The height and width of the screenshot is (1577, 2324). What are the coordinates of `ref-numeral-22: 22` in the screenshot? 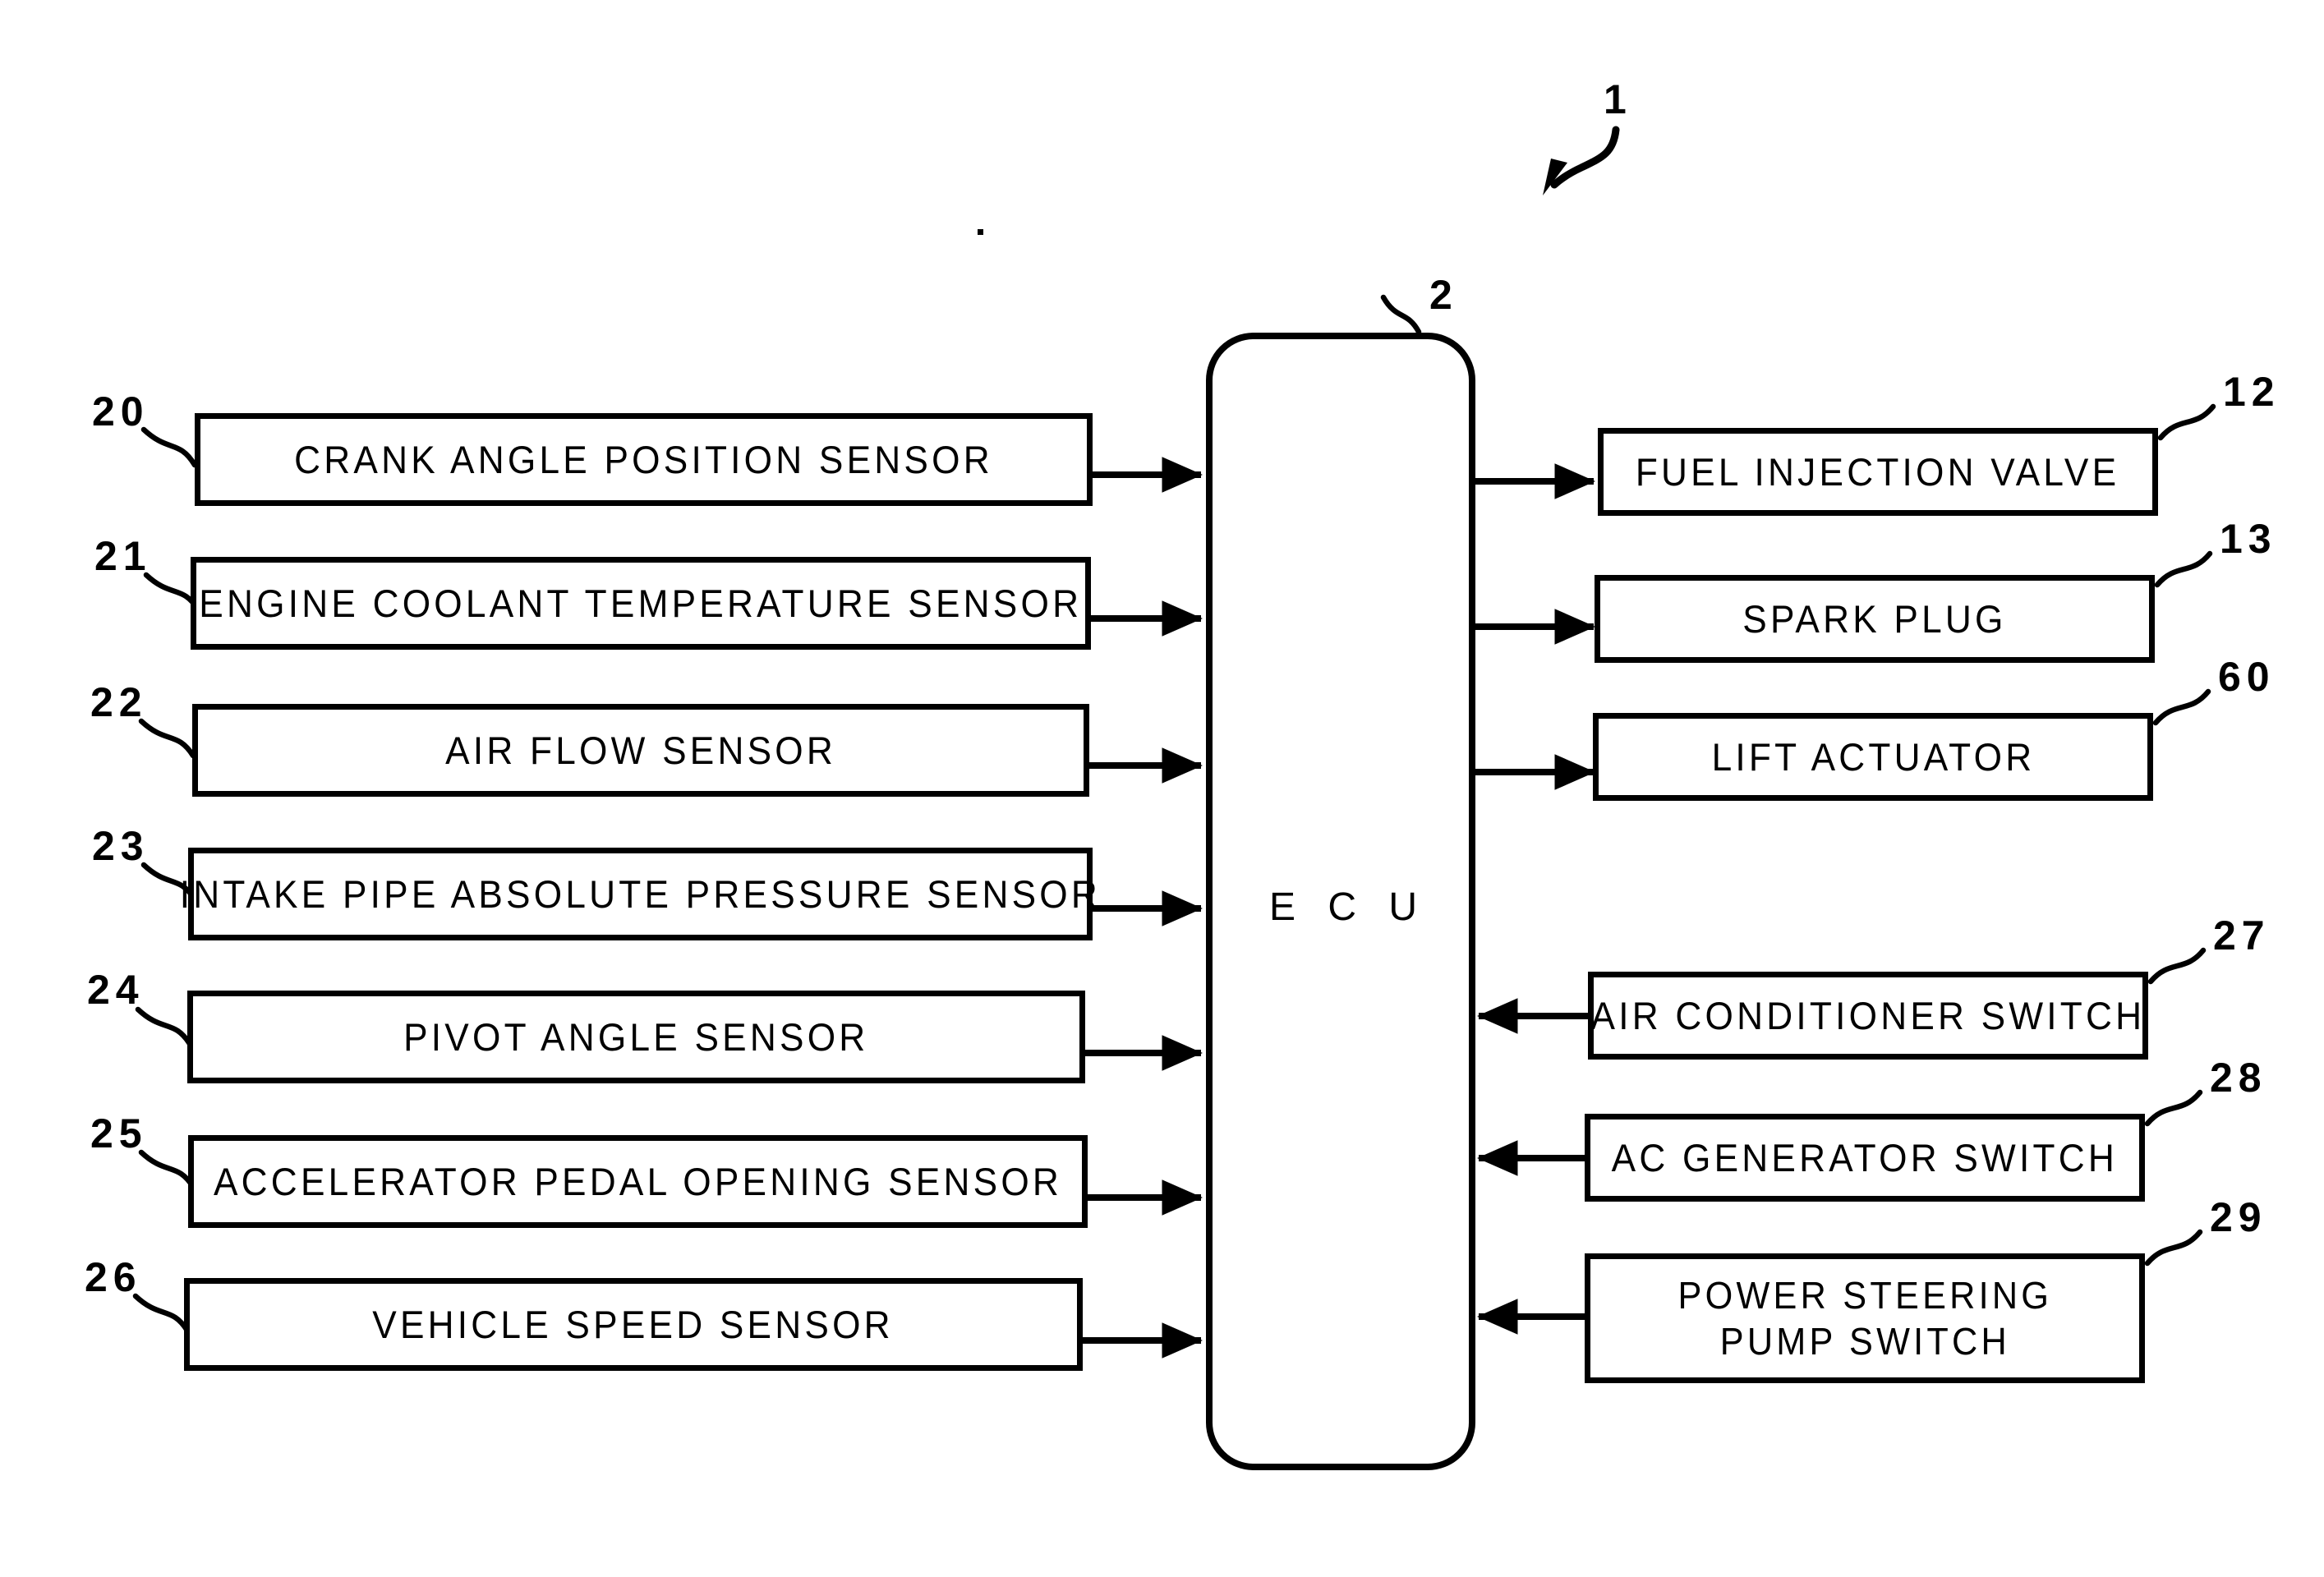 It's located at (119, 702).